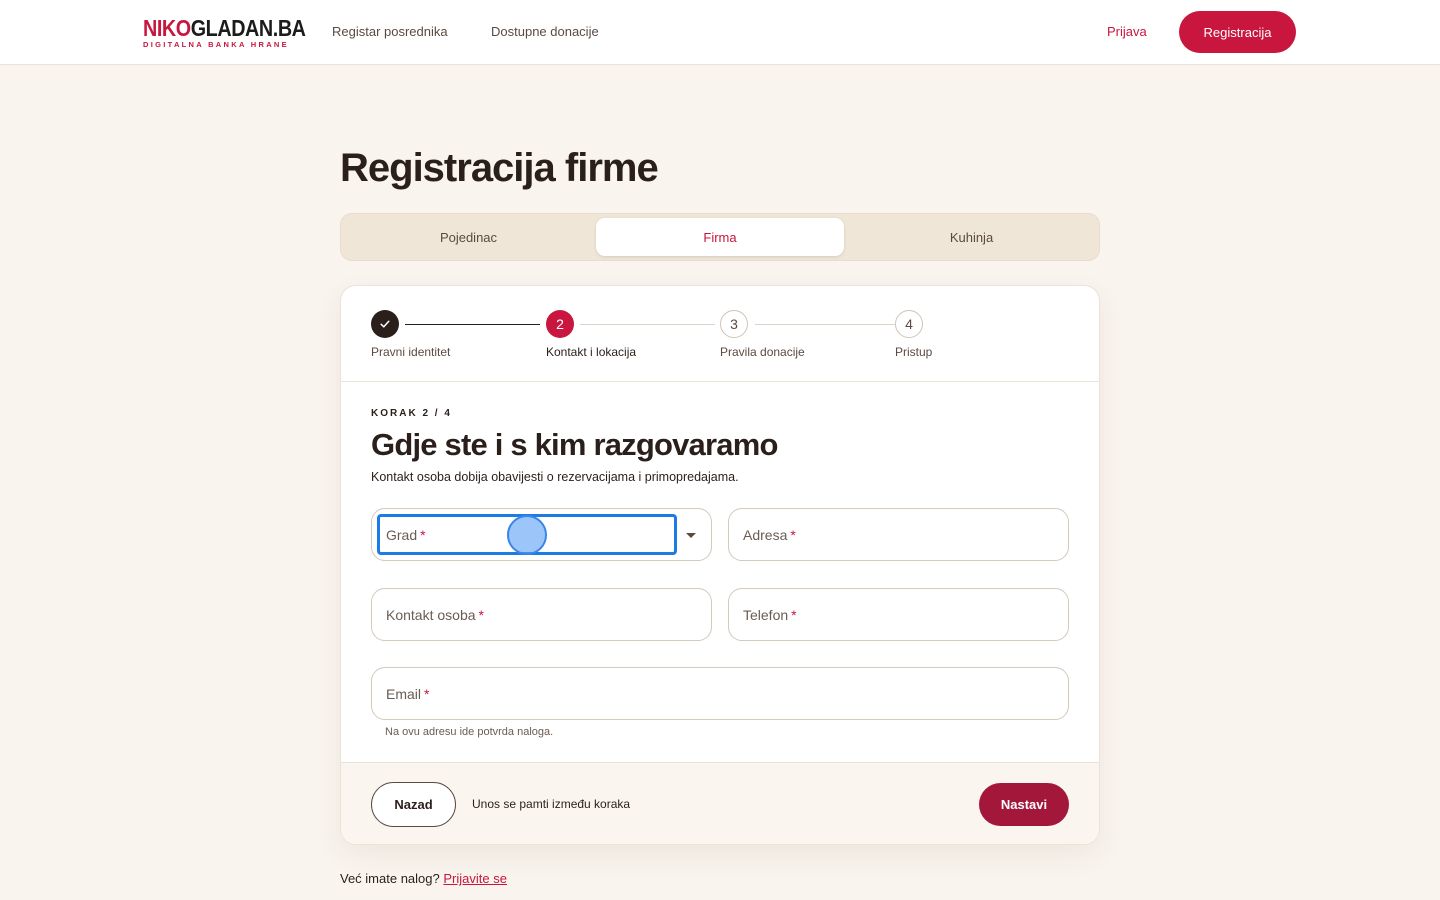  What do you see at coordinates (765, 535) in the screenshot?
I see `address-label-text: Adresa` at bounding box center [765, 535].